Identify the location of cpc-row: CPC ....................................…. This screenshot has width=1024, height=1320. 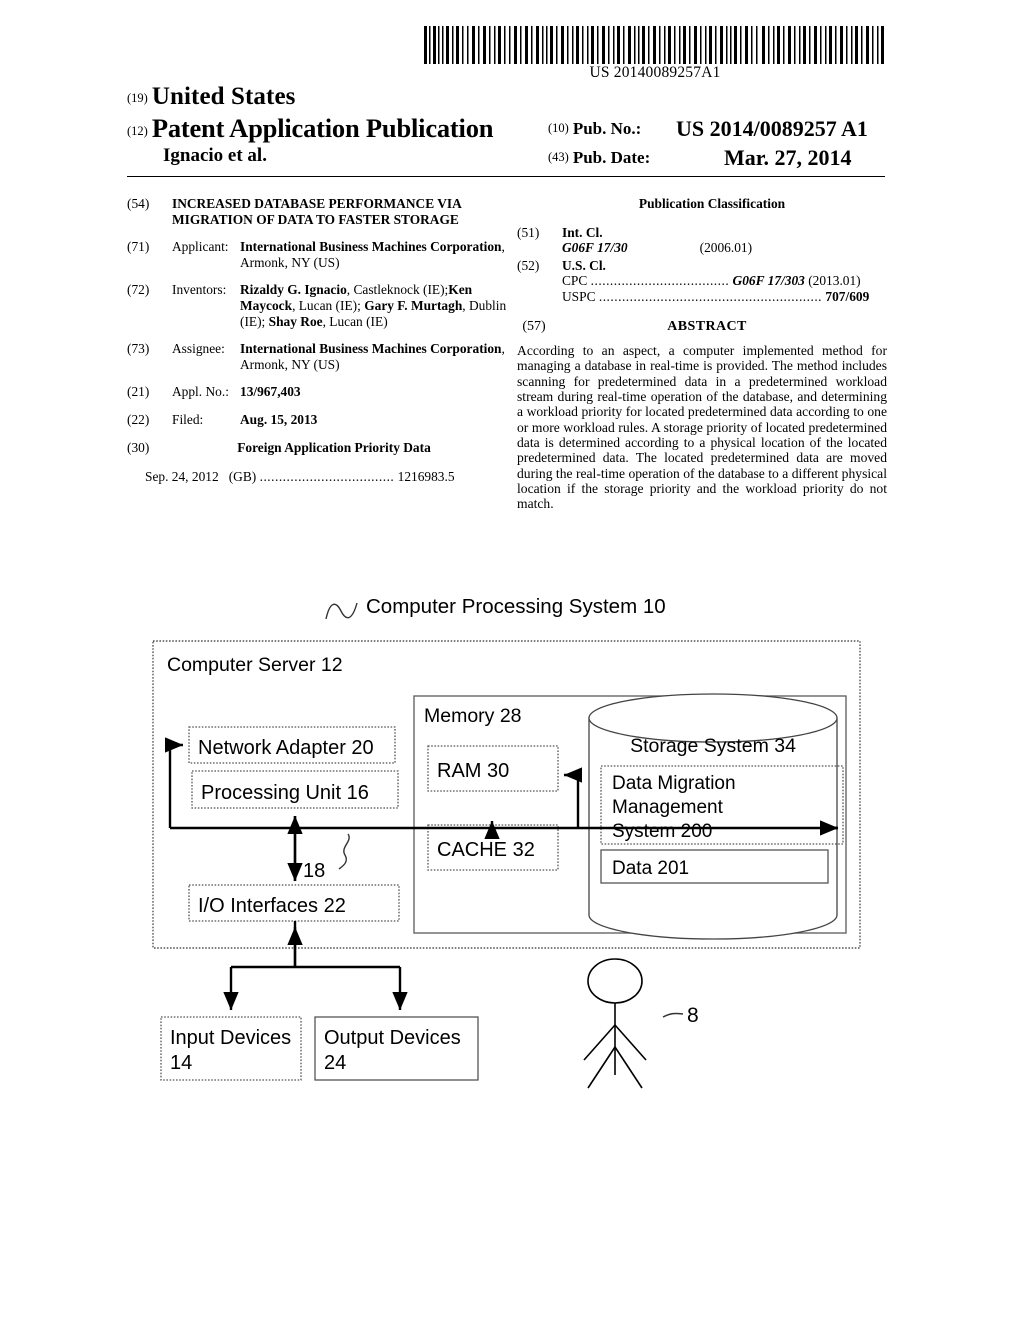
(724, 281).